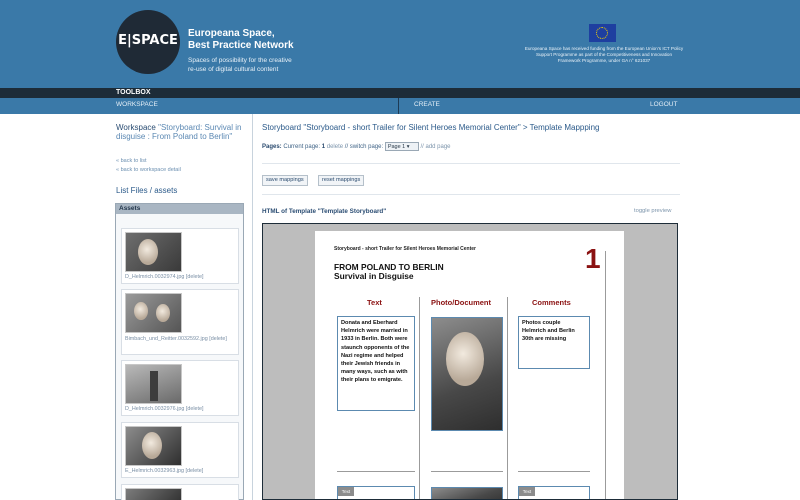 The image size is (800, 500). I want to click on asset-file-link: E_Helmrich.0032963.jpg, so click(154, 471).